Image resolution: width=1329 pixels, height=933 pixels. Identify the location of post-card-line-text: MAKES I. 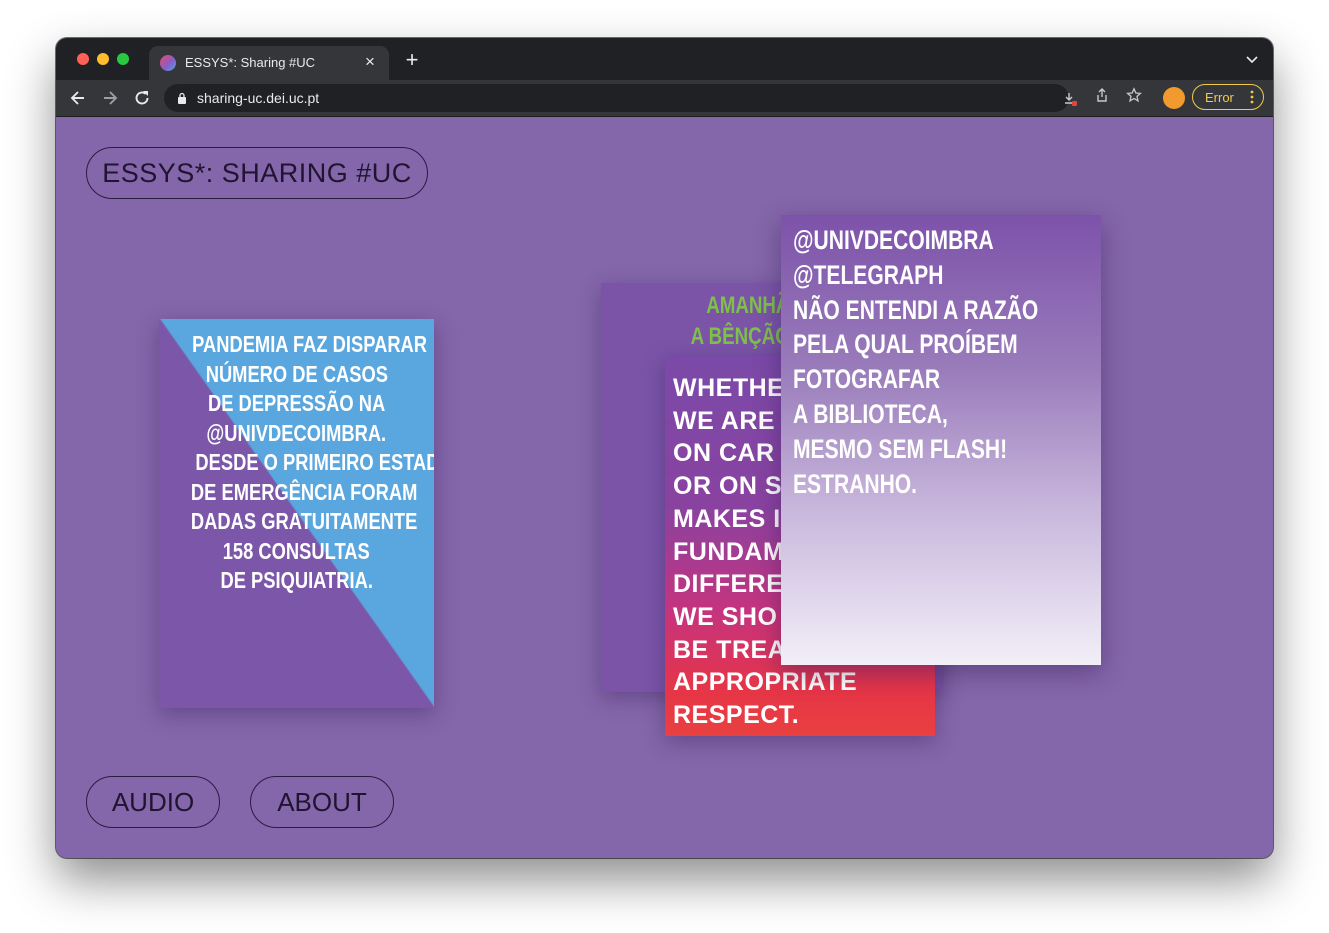
(727, 518).